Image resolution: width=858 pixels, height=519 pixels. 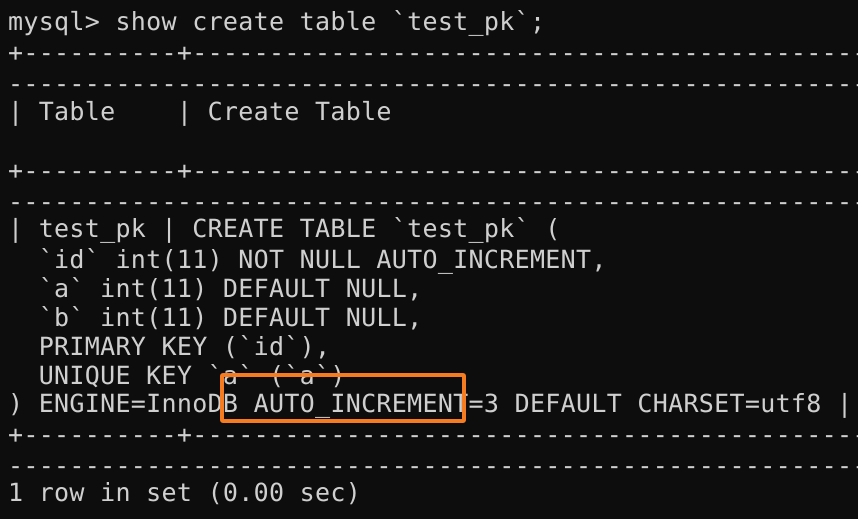 What do you see at coordinates (200, 111) in the screenshot?
I see `terminal-line-3: | Table | Create Table` at bounding box center [200, 111].